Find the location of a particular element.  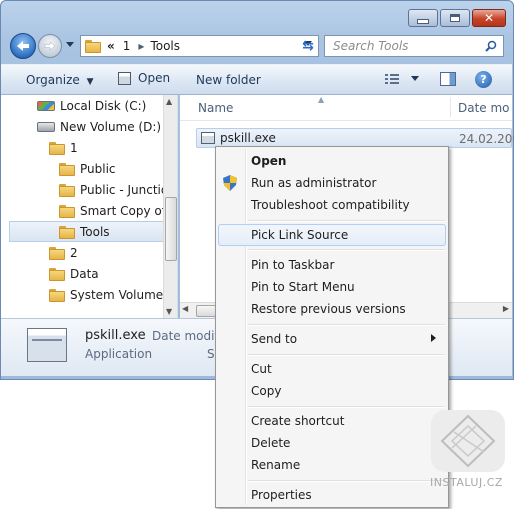

new-folder-button: New folder is located at coordinates (228, 80).